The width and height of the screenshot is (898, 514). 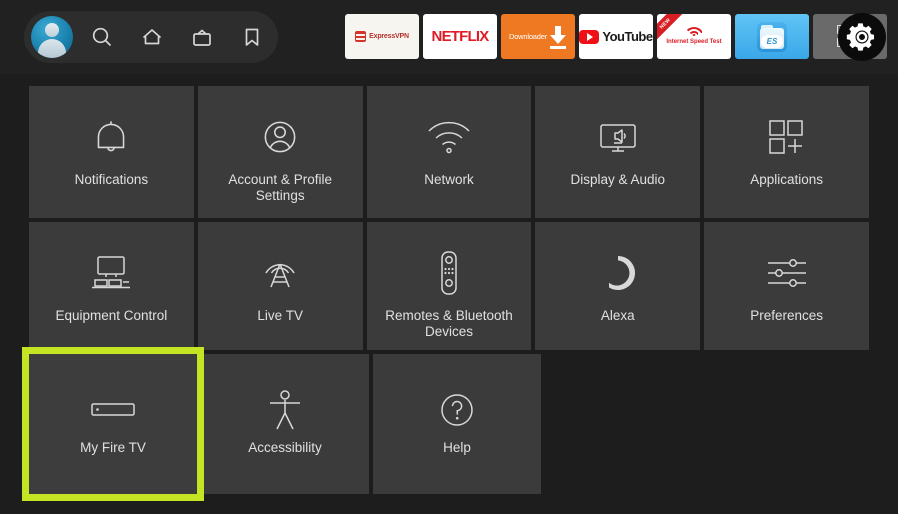 I want to click on tile-label: Preferences, so click(x=786, y=315).